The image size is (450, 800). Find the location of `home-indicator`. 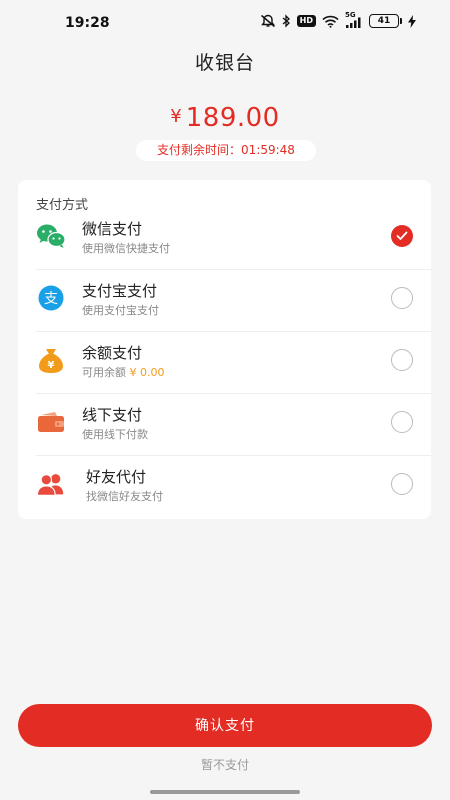

home-indicator is located at coordinates (225, 792).